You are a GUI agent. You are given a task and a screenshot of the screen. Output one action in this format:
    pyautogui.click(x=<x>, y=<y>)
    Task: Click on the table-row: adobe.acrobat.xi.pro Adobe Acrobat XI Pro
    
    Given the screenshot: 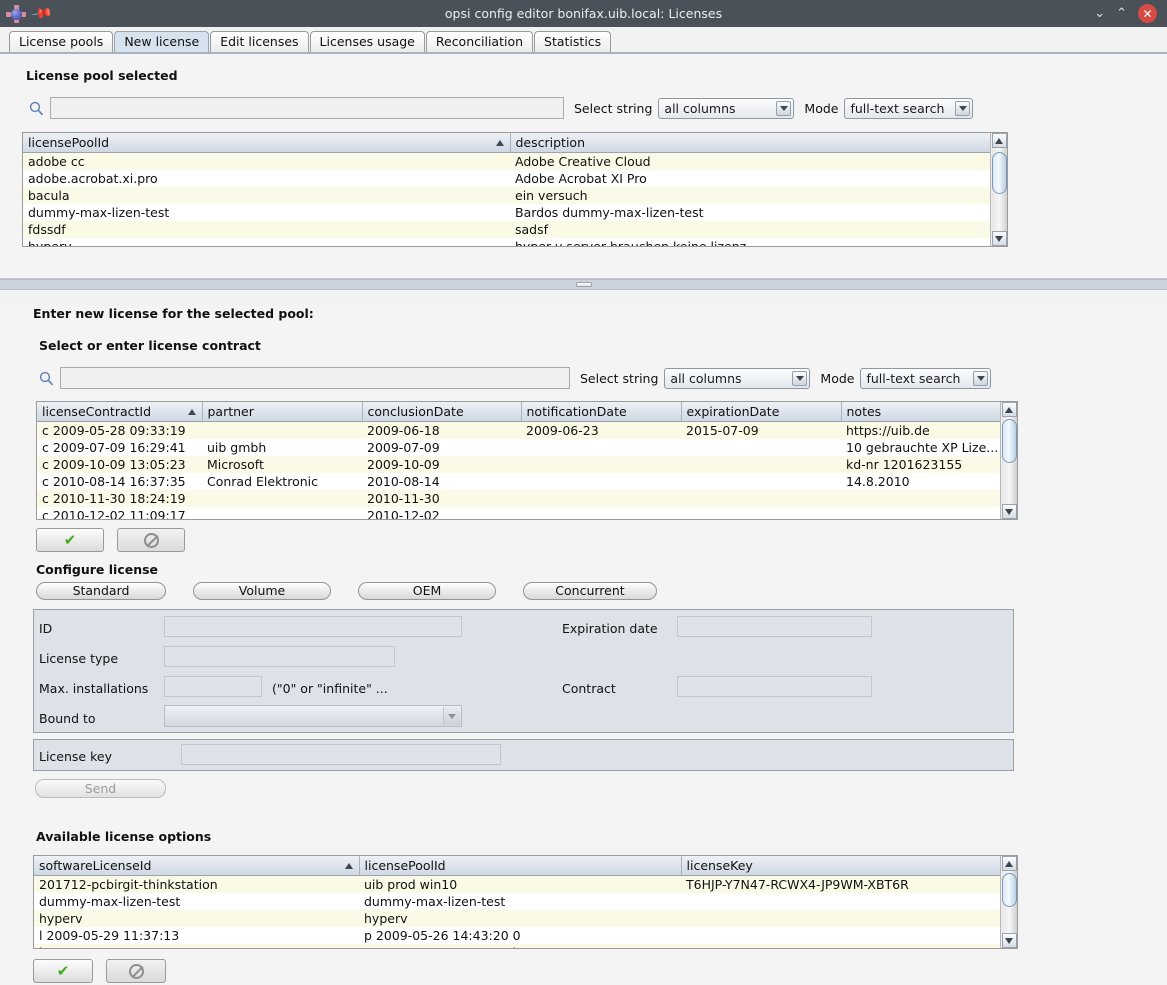 What is the action you would take?
    pyautogui.click(x=506, y=178)
    